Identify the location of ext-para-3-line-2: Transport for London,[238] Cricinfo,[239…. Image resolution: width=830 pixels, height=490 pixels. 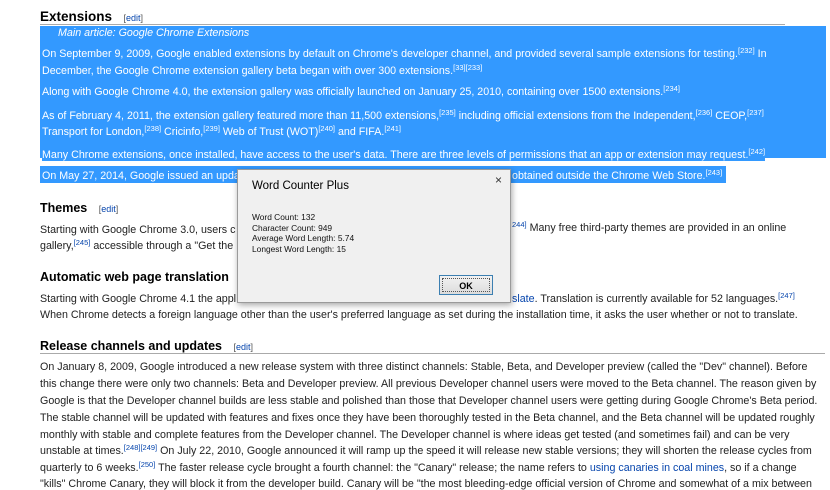
(221, 131).